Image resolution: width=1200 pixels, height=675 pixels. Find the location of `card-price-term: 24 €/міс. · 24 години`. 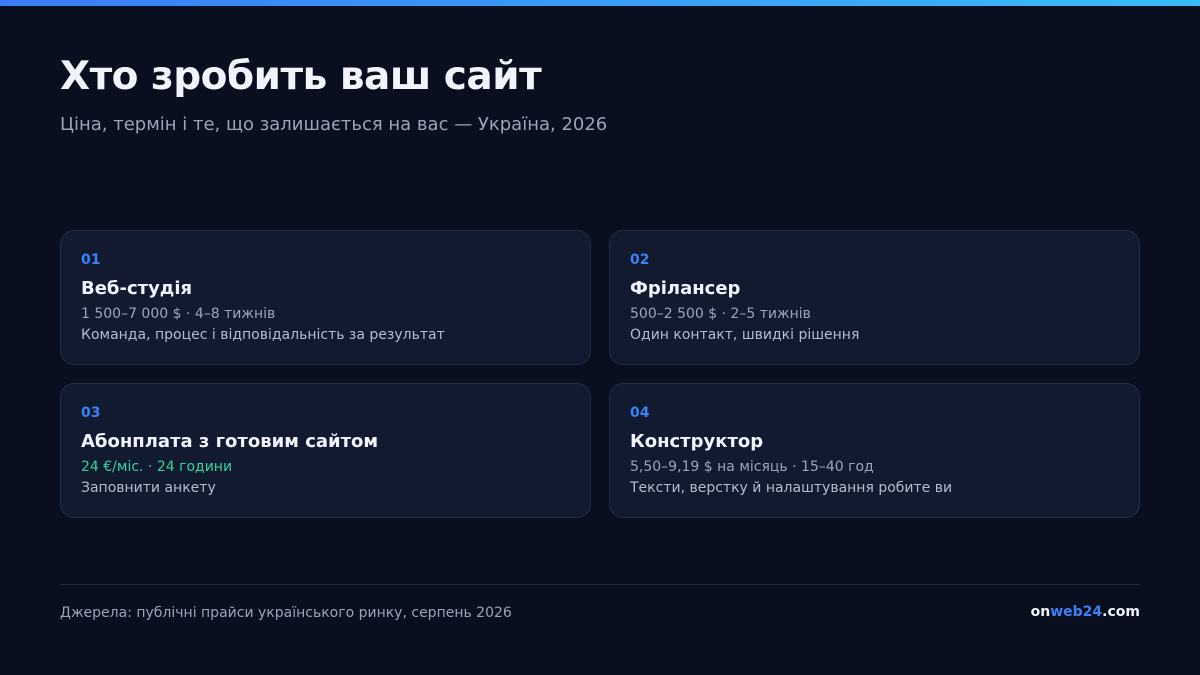

card-price-term: 24 €/міс. · 24 години is located at coordinates (157, 467).